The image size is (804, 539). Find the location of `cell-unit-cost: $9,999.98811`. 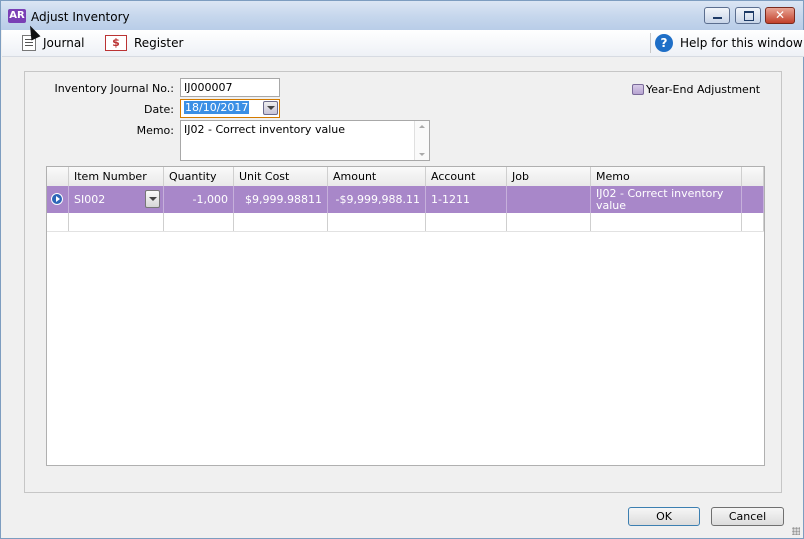

cell-unit-cost: $9,999.98811 is located at coordinates (281, 199).